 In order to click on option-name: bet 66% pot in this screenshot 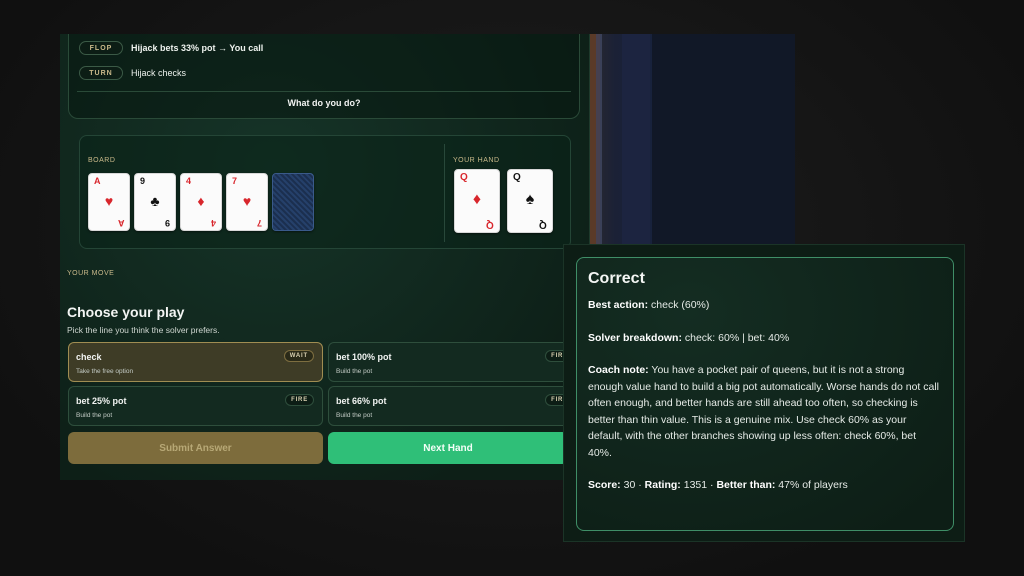, I will do `click(361, 401)`.